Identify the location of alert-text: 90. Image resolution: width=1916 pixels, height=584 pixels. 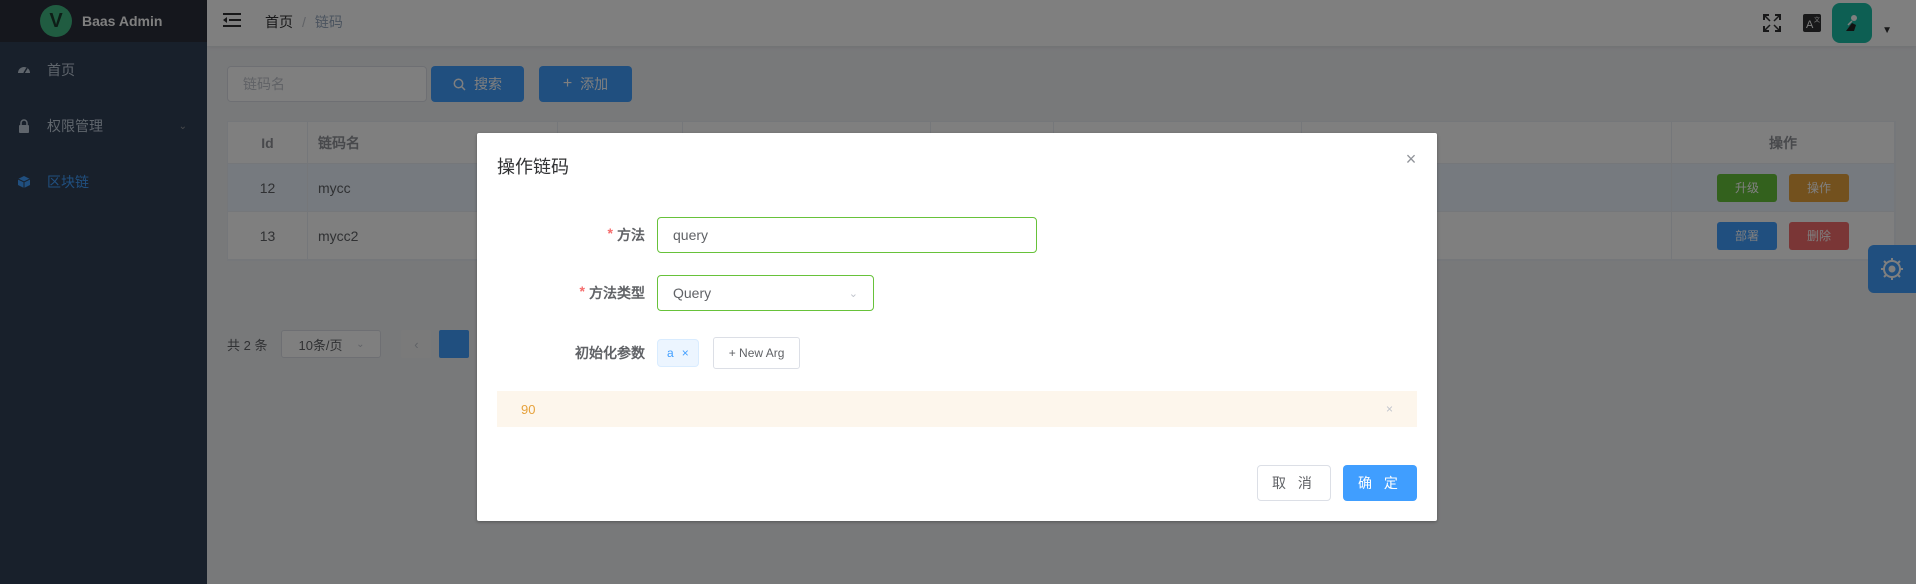
(528, 409).